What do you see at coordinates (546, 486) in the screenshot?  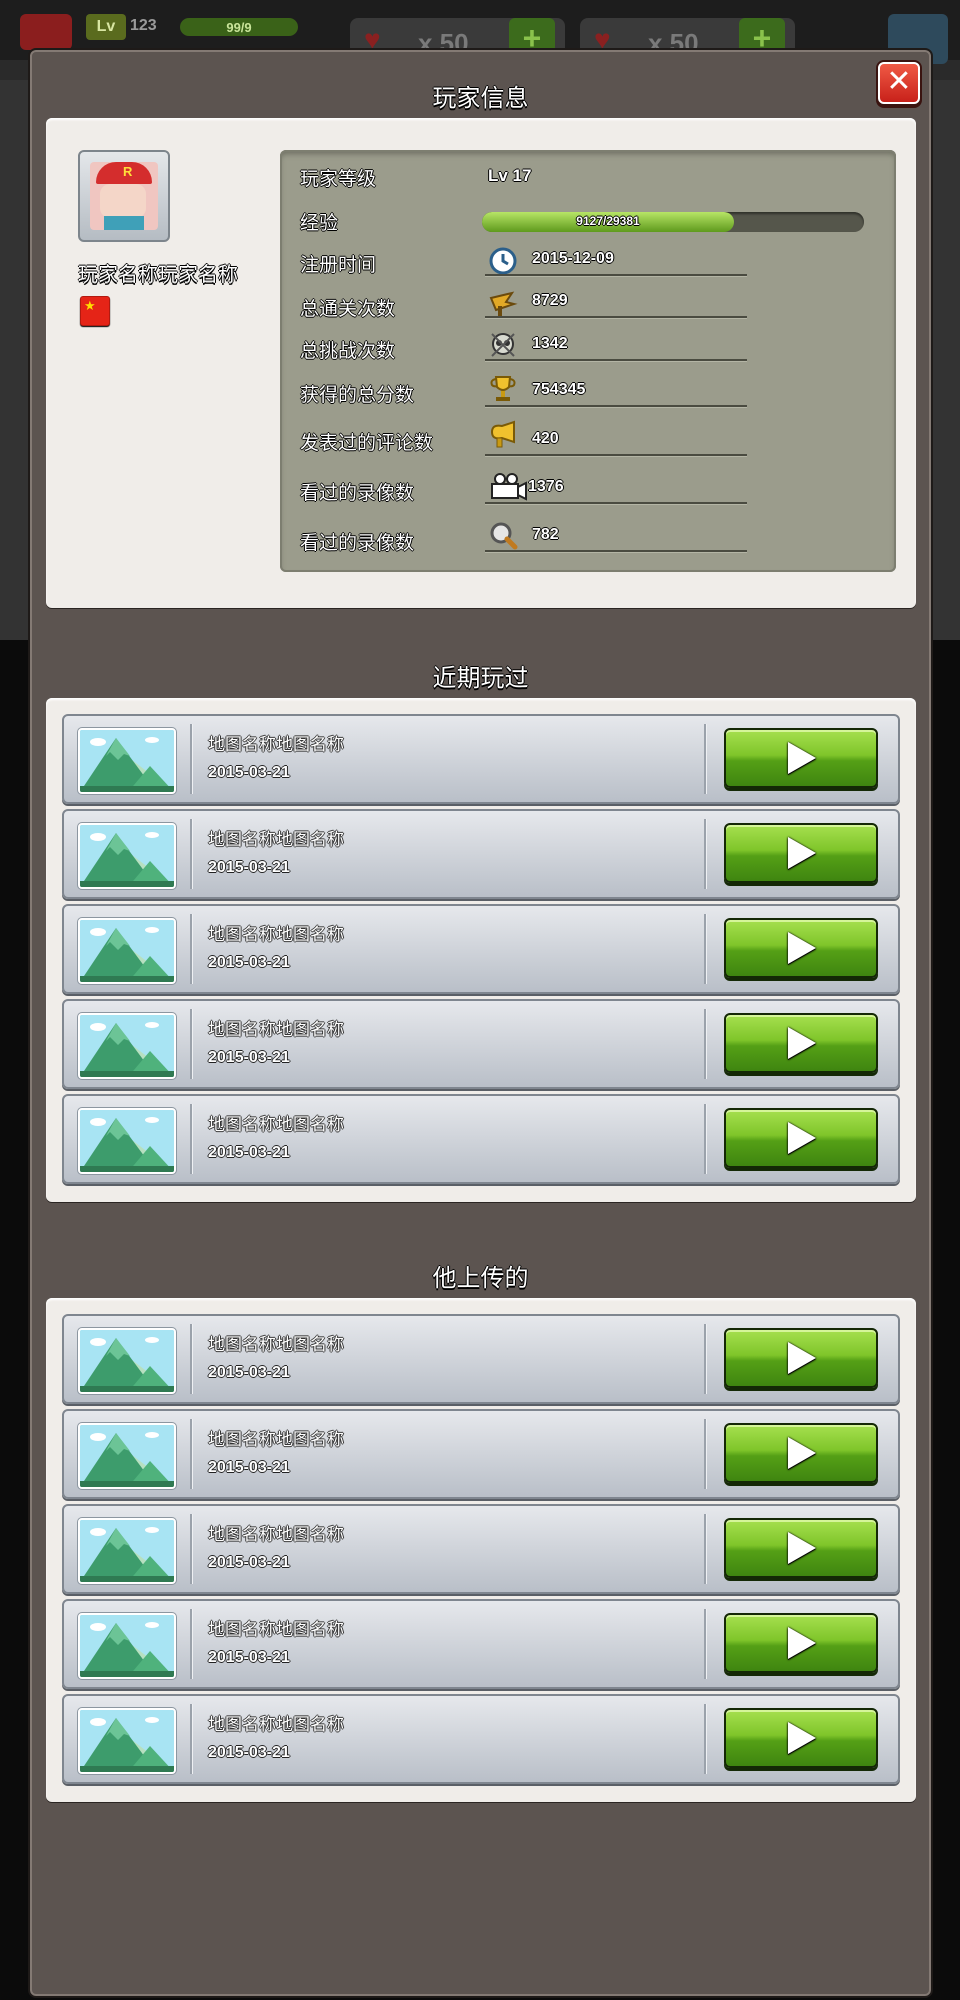 I see `stat-value-replays-watched: 1376` at bounding box center [546, 486].